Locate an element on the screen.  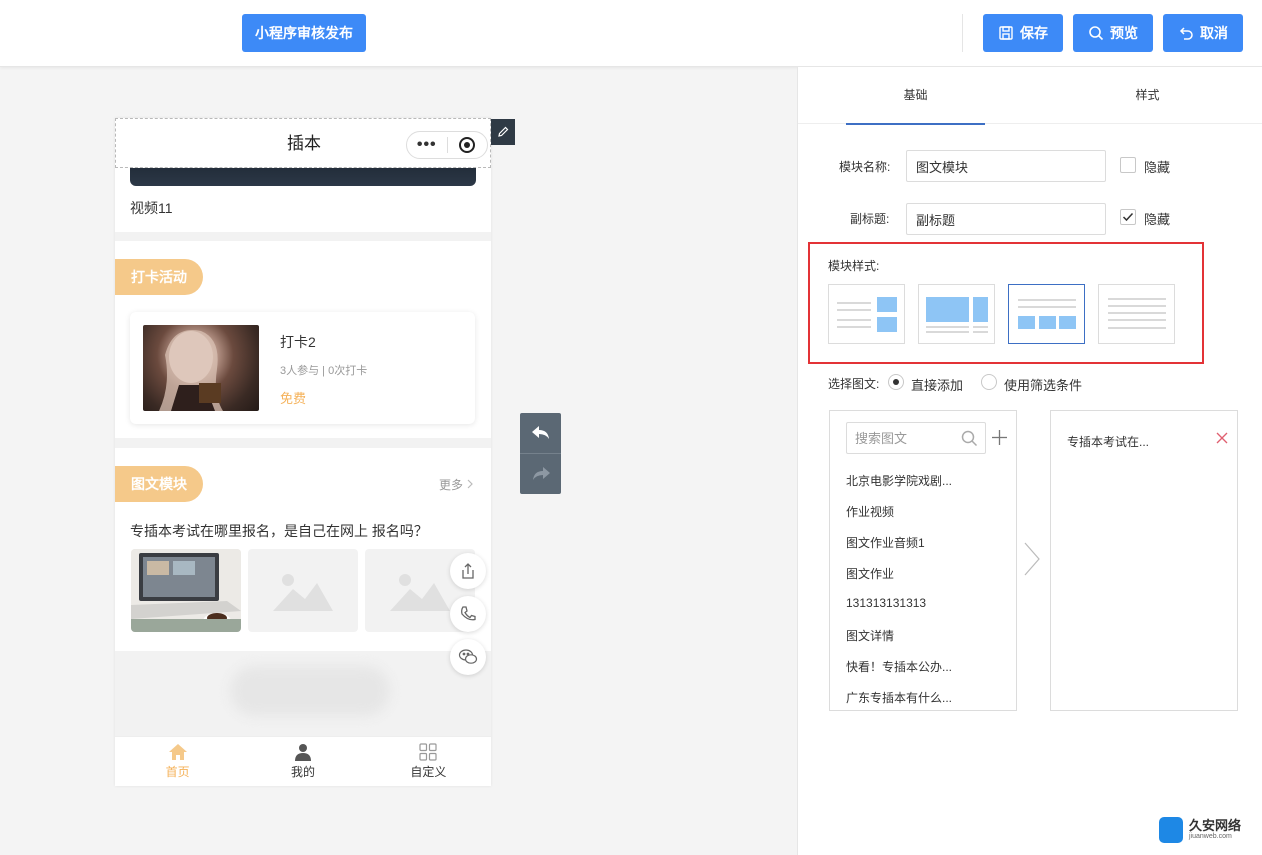
list-item: 图文作业音频1 is located at coordinates (885, 542).